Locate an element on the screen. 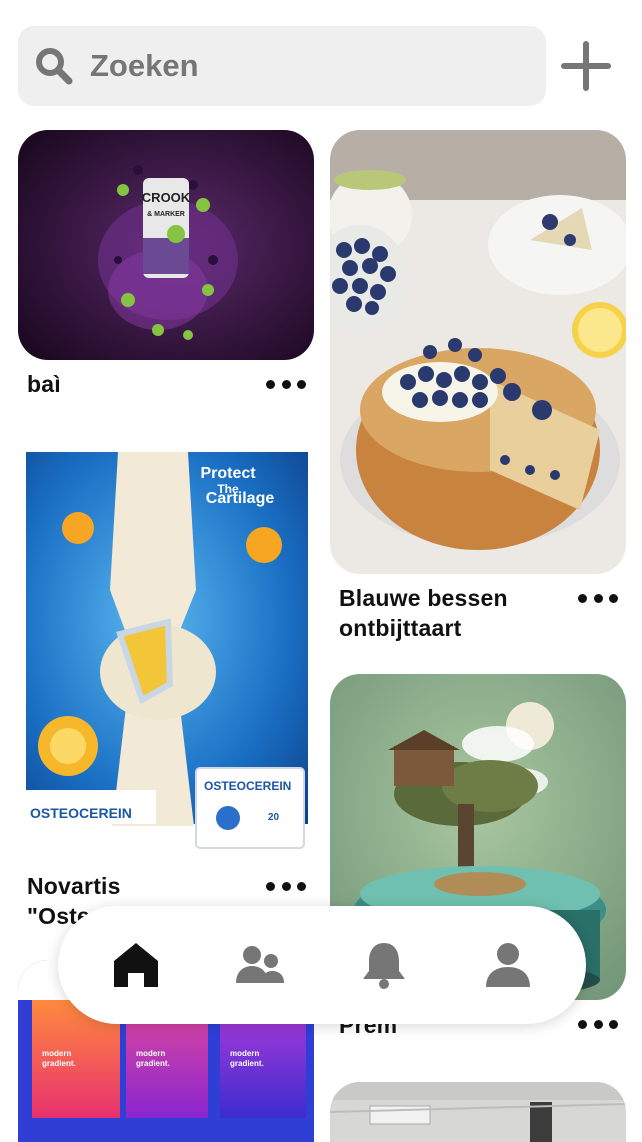 The width and height of the screenshot is (642, 1142). search-bar is located at coordinates (282, 66).